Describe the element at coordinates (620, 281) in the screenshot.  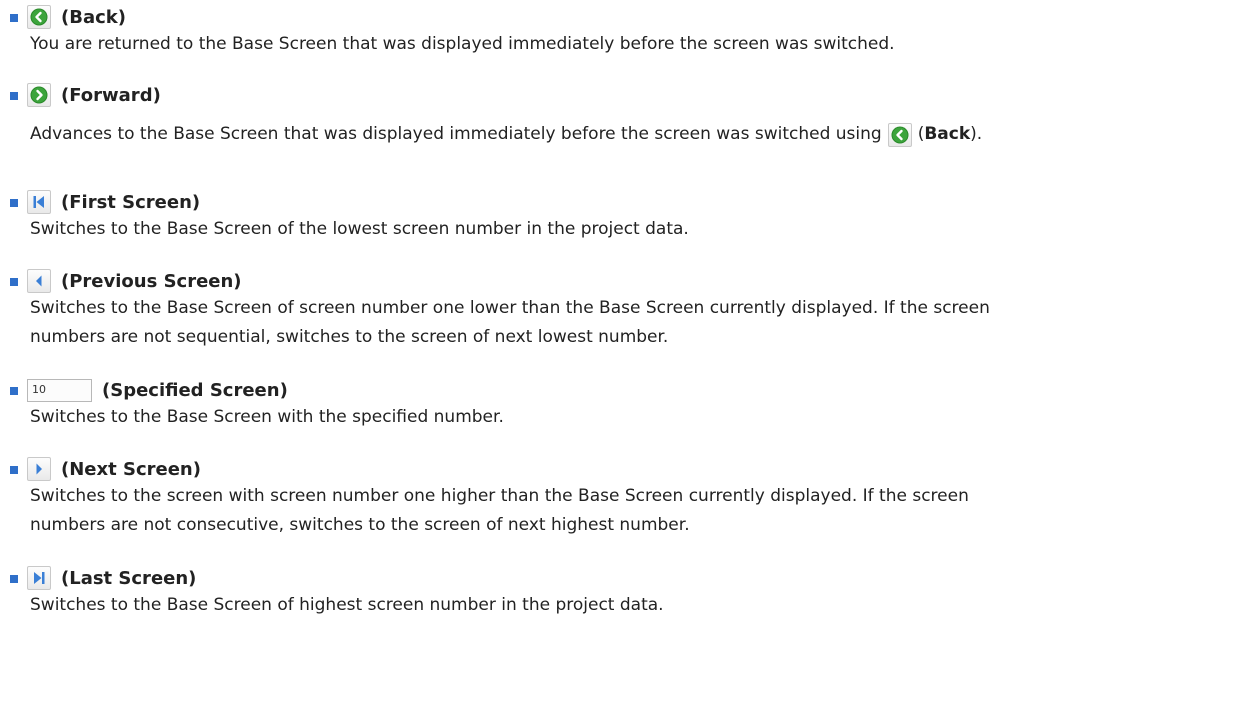
I see `item-header: (Previous Screen)` at that location.